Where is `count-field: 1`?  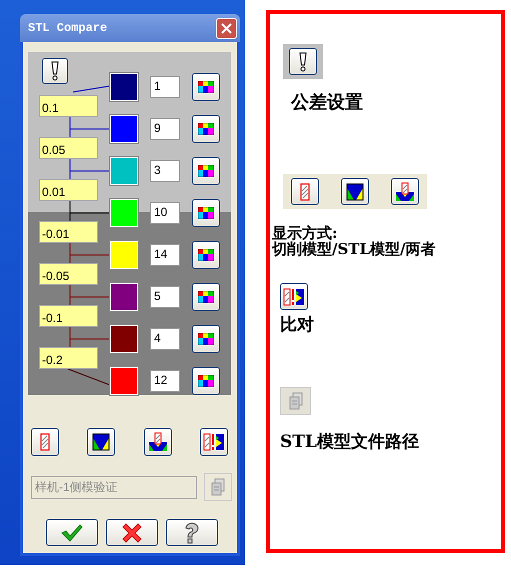 count-field: 1 is located at coordinates (165, 87).